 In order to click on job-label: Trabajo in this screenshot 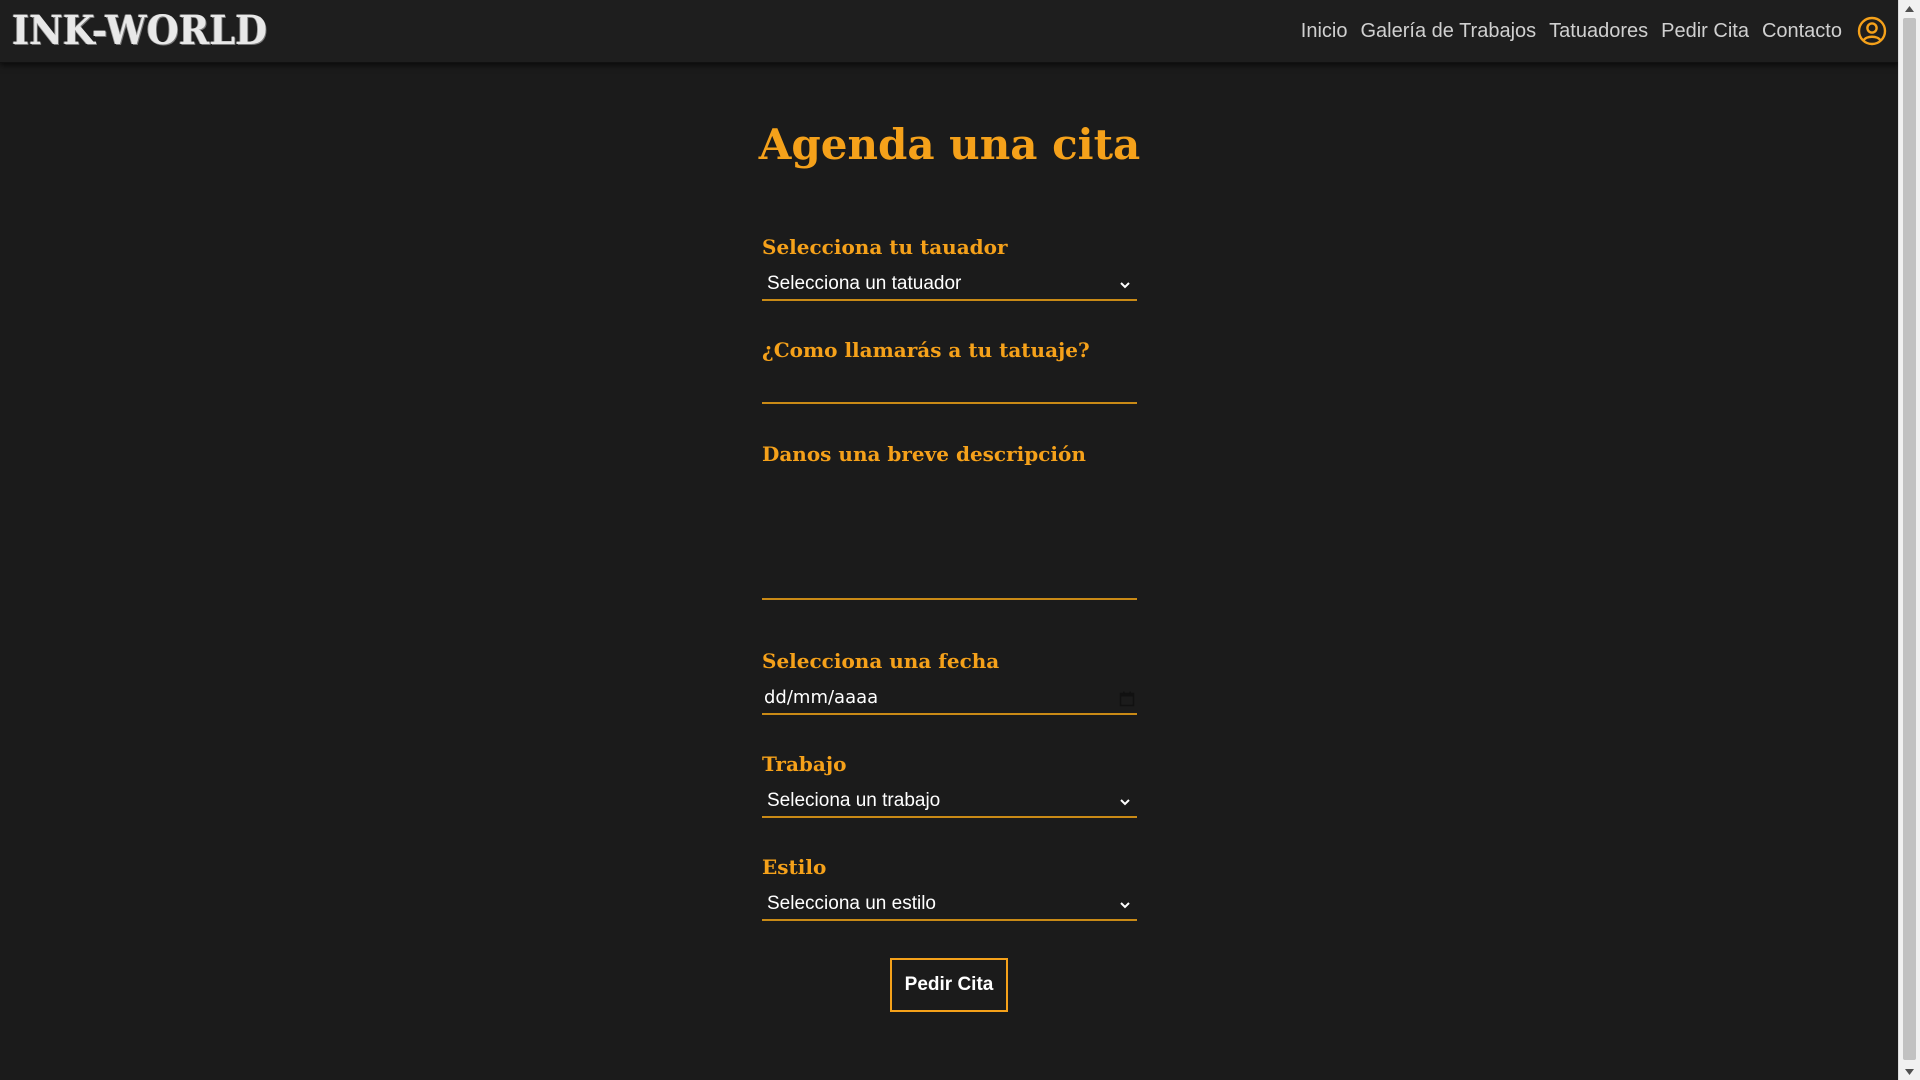, I will do `click(804, 764)`.